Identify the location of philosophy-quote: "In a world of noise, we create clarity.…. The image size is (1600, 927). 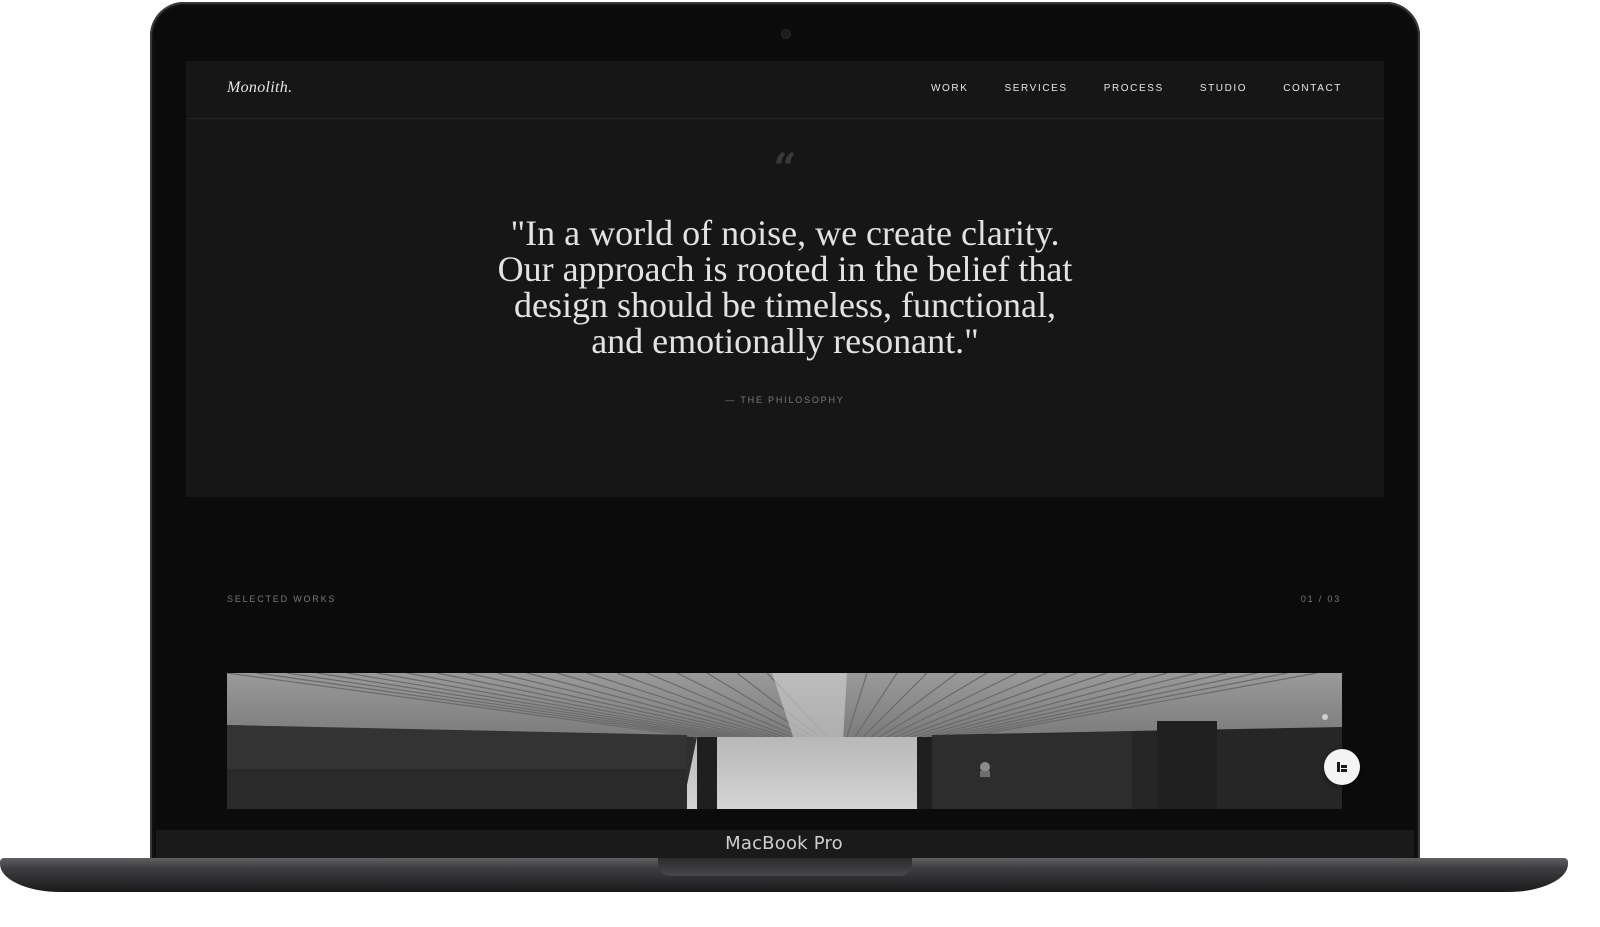
(785, 287).